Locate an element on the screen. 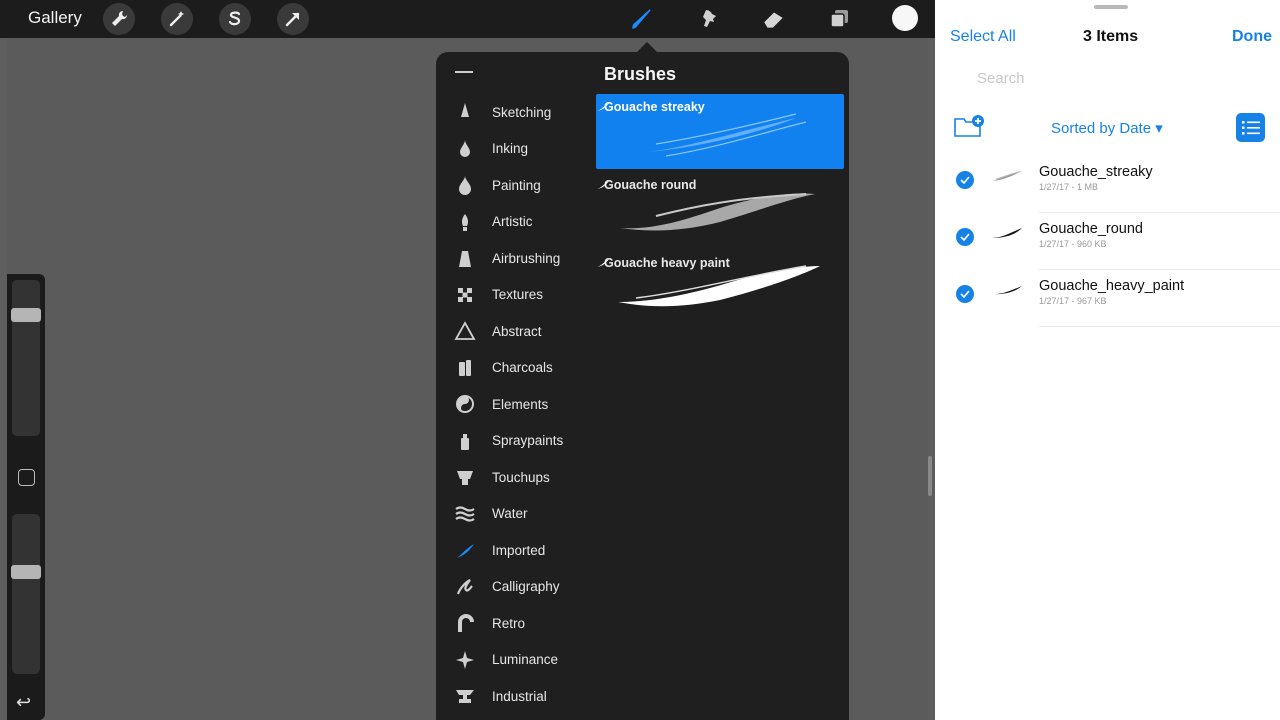 This screenshot has width=1280, height=720. new-folder-icon is located at coordinates (969, 128).